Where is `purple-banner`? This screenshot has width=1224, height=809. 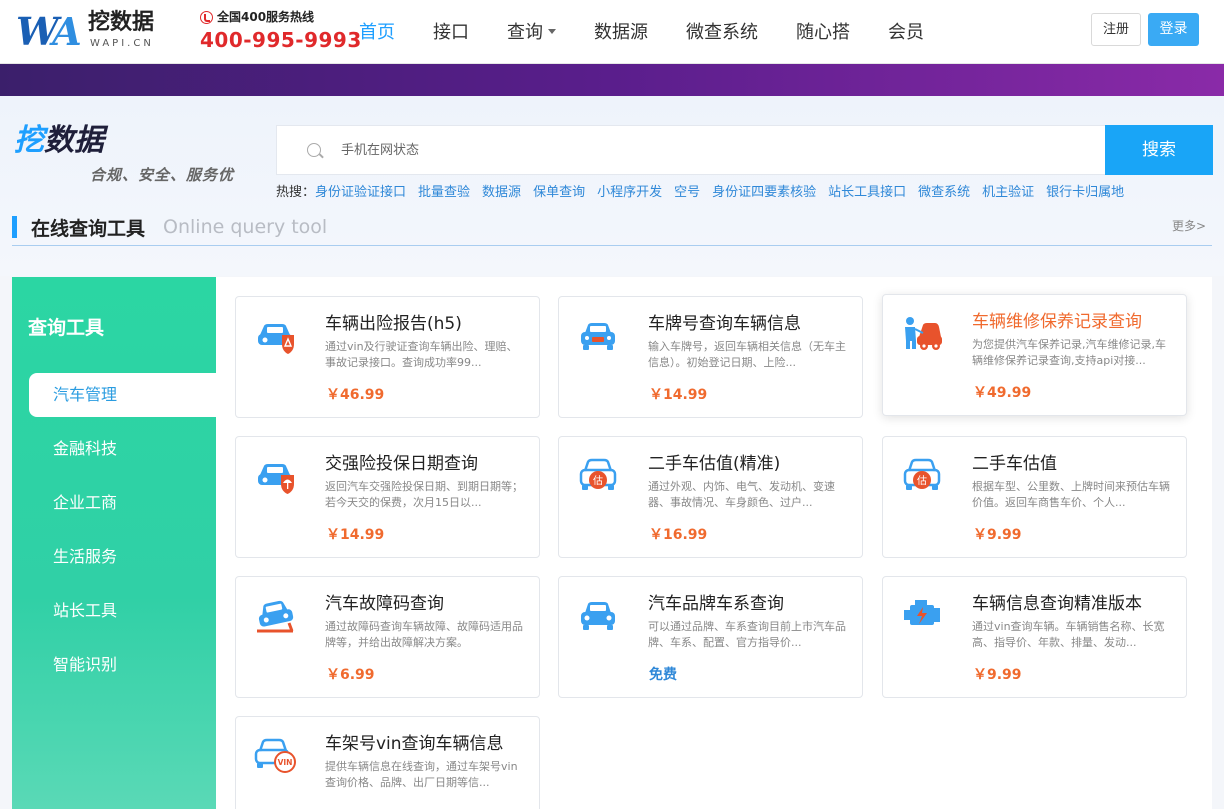
purple-banner is located at coordinates (612, 80).